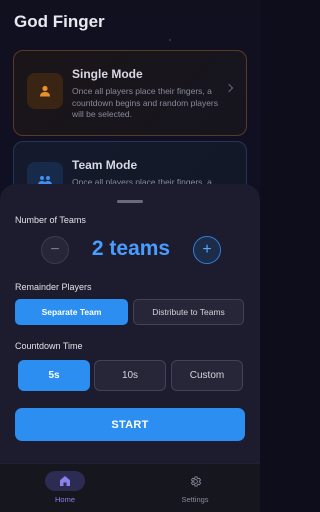 The width and height of the screenshot is (320, 512). What do you see at coordinates (131, 248) in the screenshot?
I see `teams-count-value: 2 teams` at bounding box center [131, 248].